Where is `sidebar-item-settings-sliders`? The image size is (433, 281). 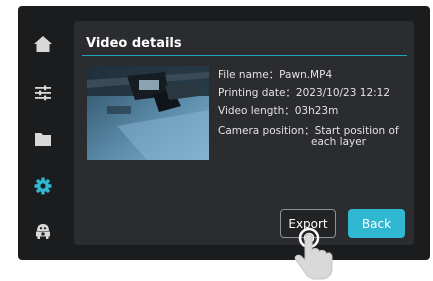 sidebar-item-settings-sliders is located at coordinates (43, 93).